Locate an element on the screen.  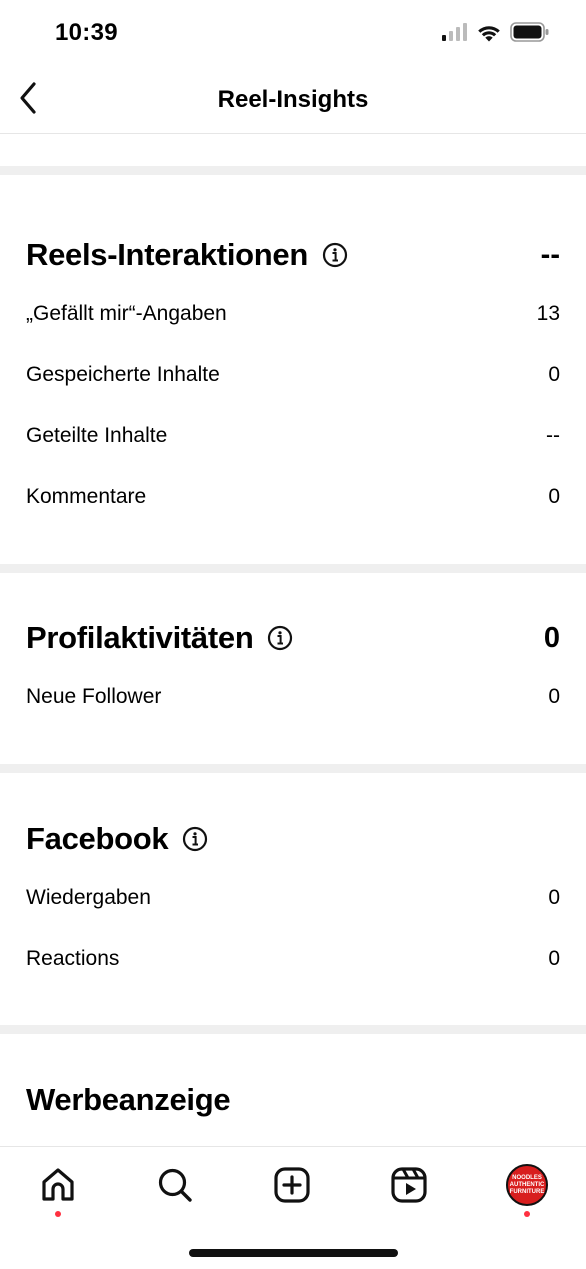
section-title: Reels-Interaktionen is located at coordinates (167, 254).